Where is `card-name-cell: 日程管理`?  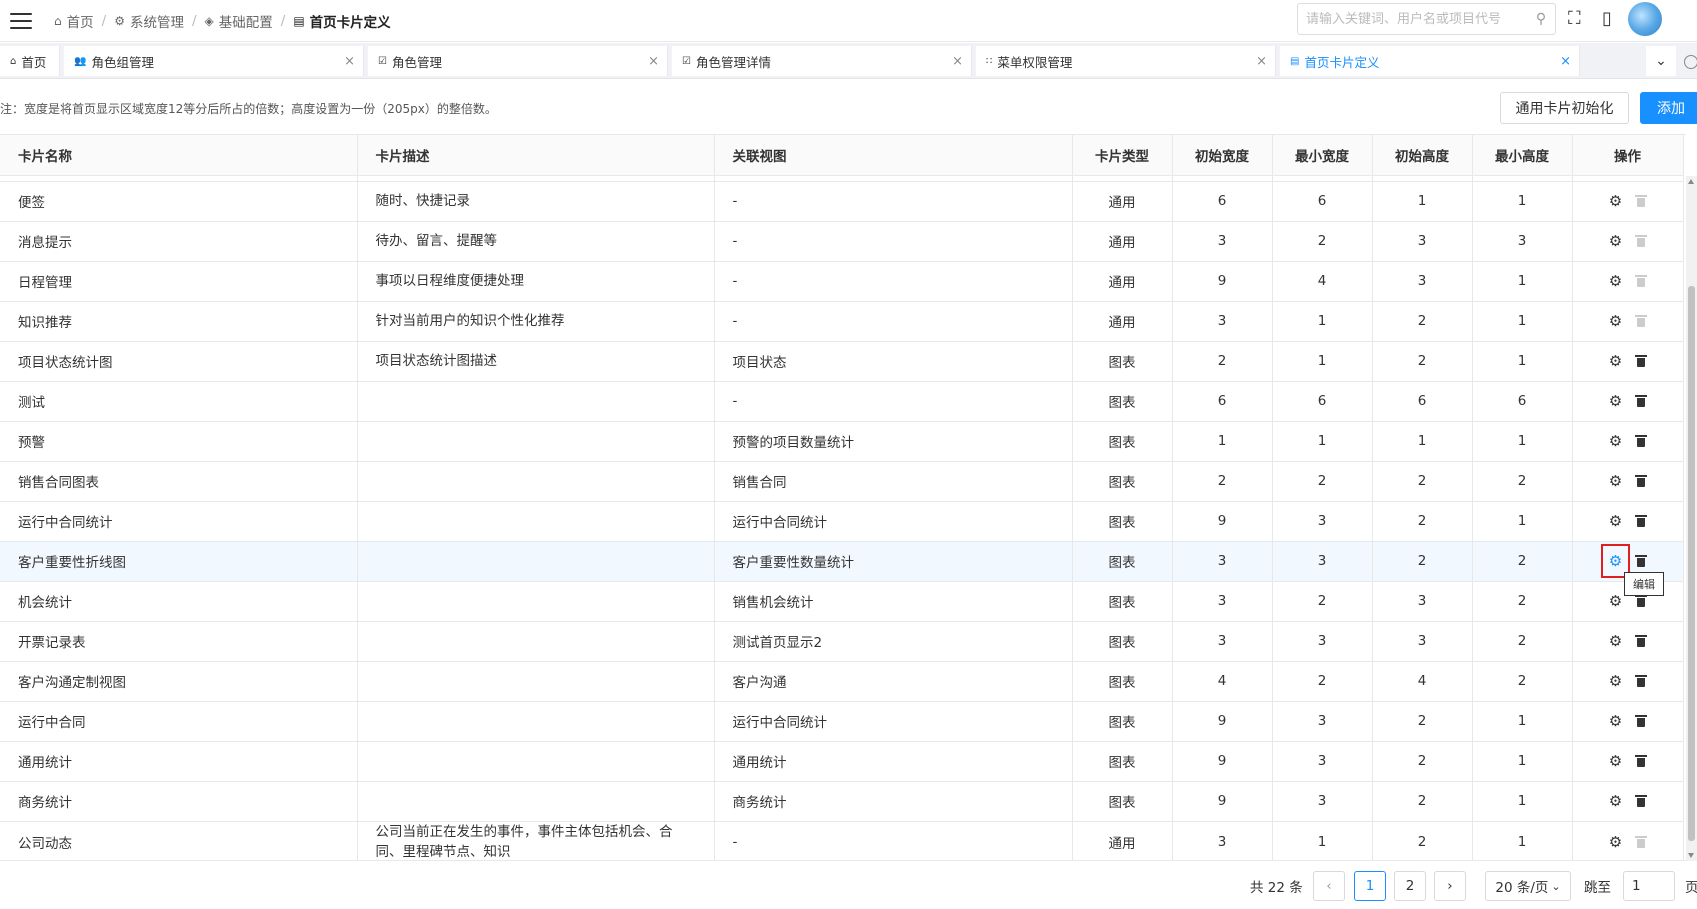
card-name-cell: 日程管理 is located at coordinates (179, 281).